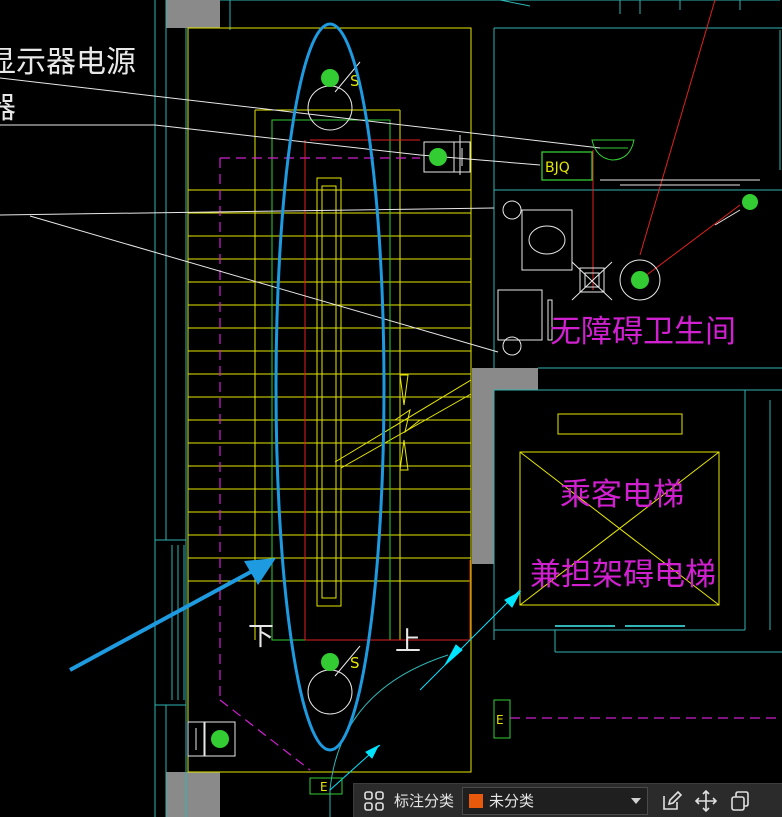  Describe the element at coordinates (331, 380) in the screenshot. I see `stair-inner-lines` at that location.